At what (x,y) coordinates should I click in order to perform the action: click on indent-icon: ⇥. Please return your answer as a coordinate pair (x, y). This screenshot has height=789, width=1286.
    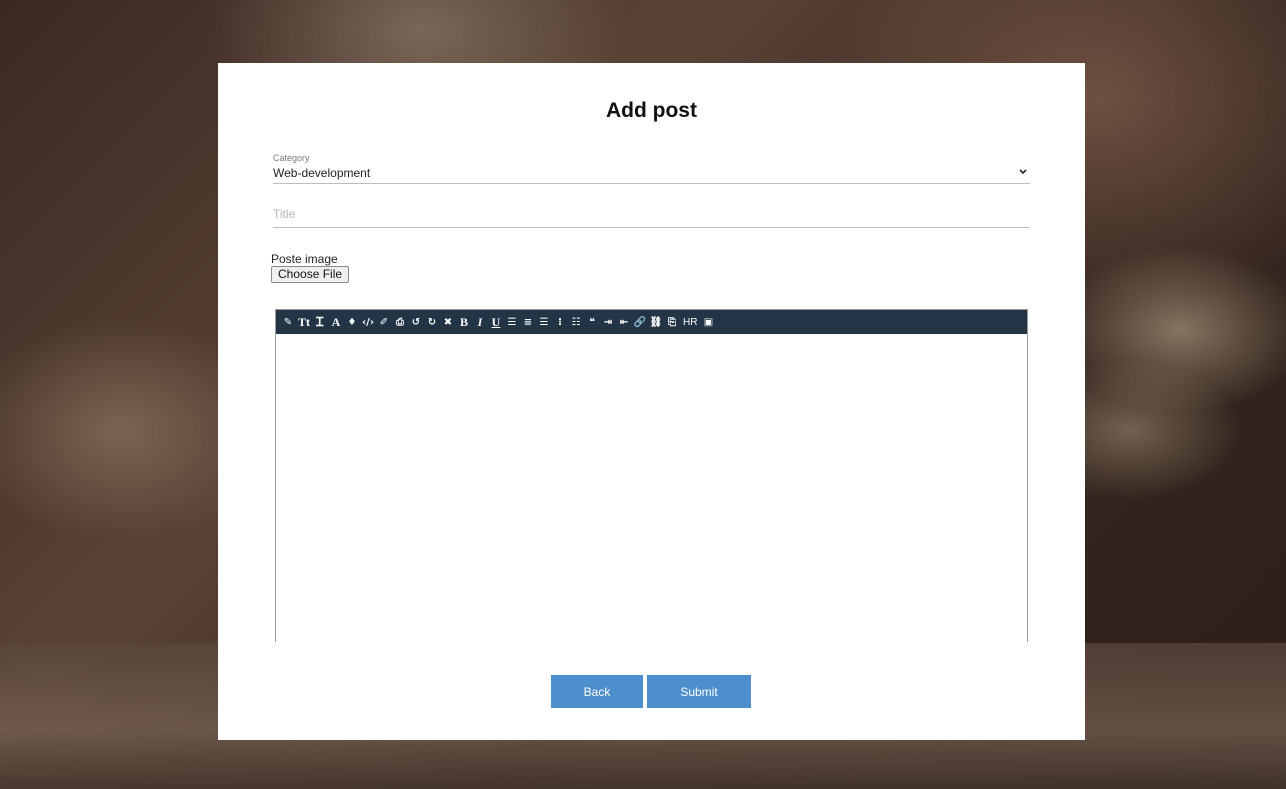
    Looking at the image, I should click on (608, 322).